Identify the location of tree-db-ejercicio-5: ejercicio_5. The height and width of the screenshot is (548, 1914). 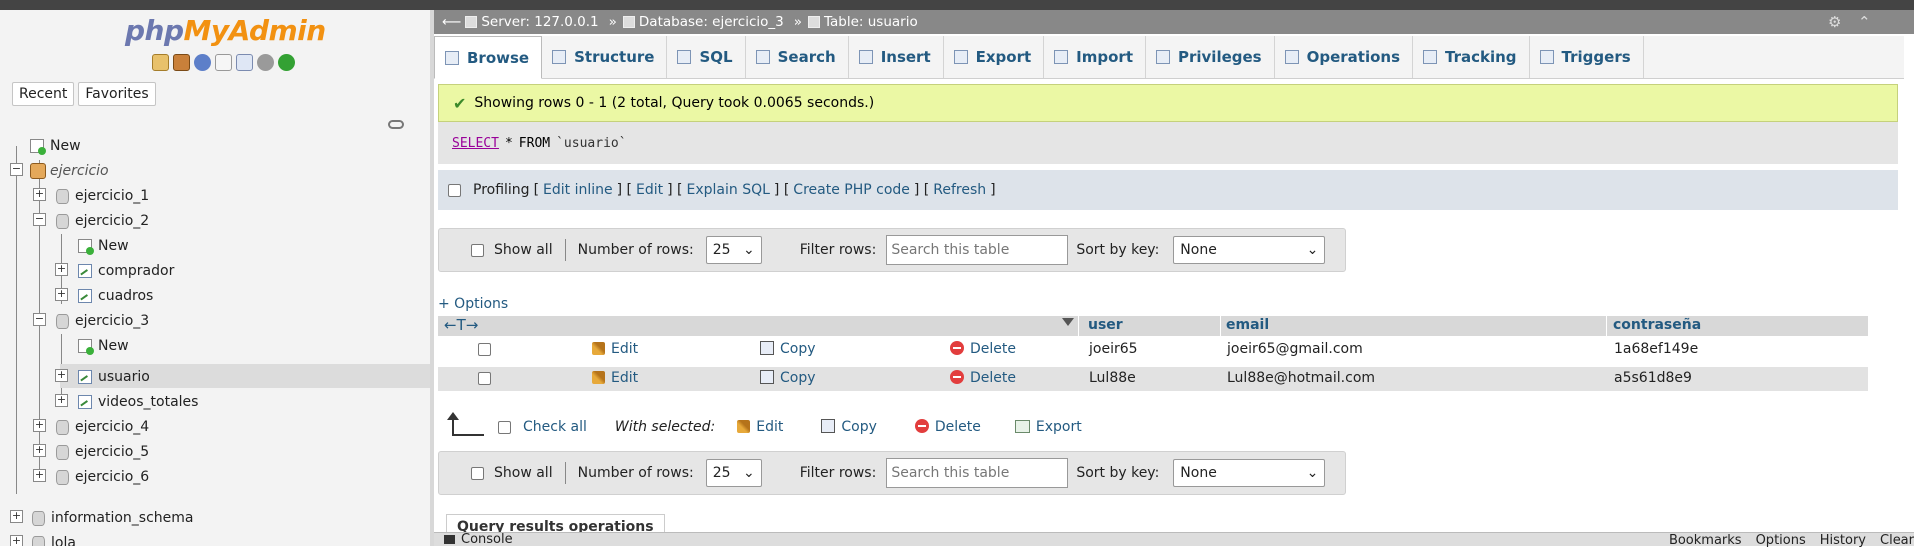
(102, 452).